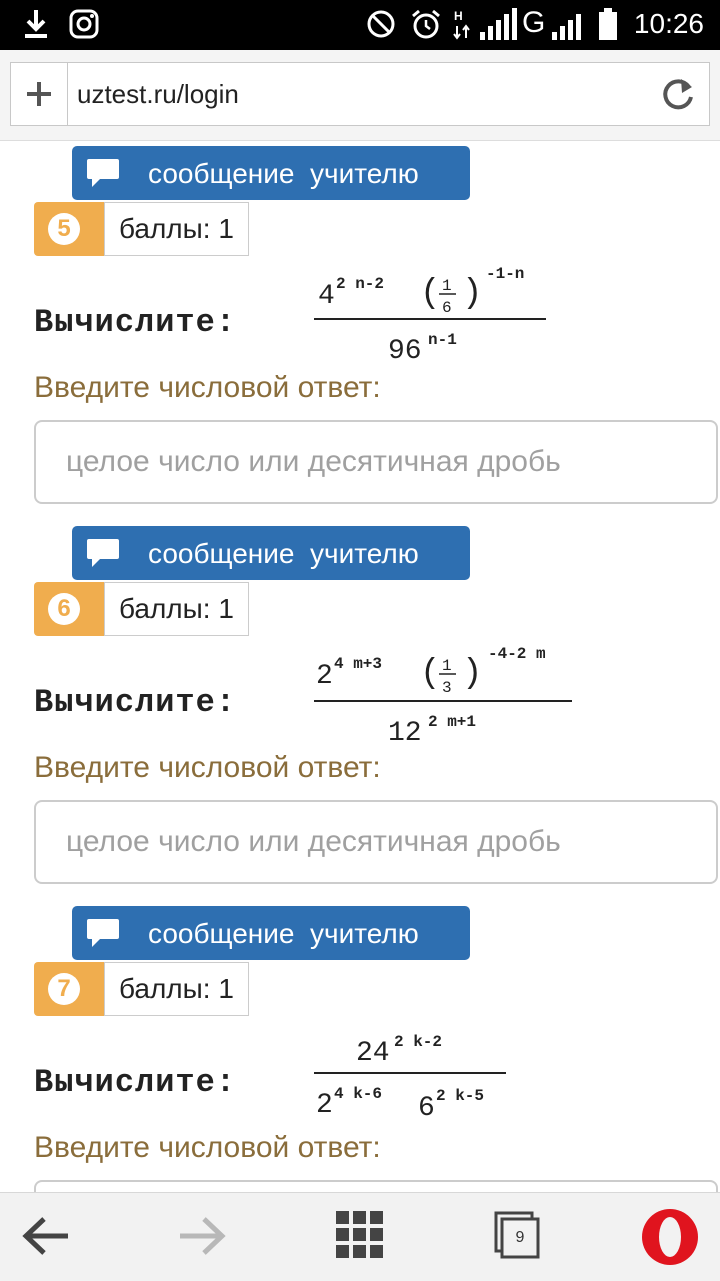  I want to click on math-formula: 4 2 n-2 ( 1 6 ) -1-n 96 n-1, so click(430, 316).